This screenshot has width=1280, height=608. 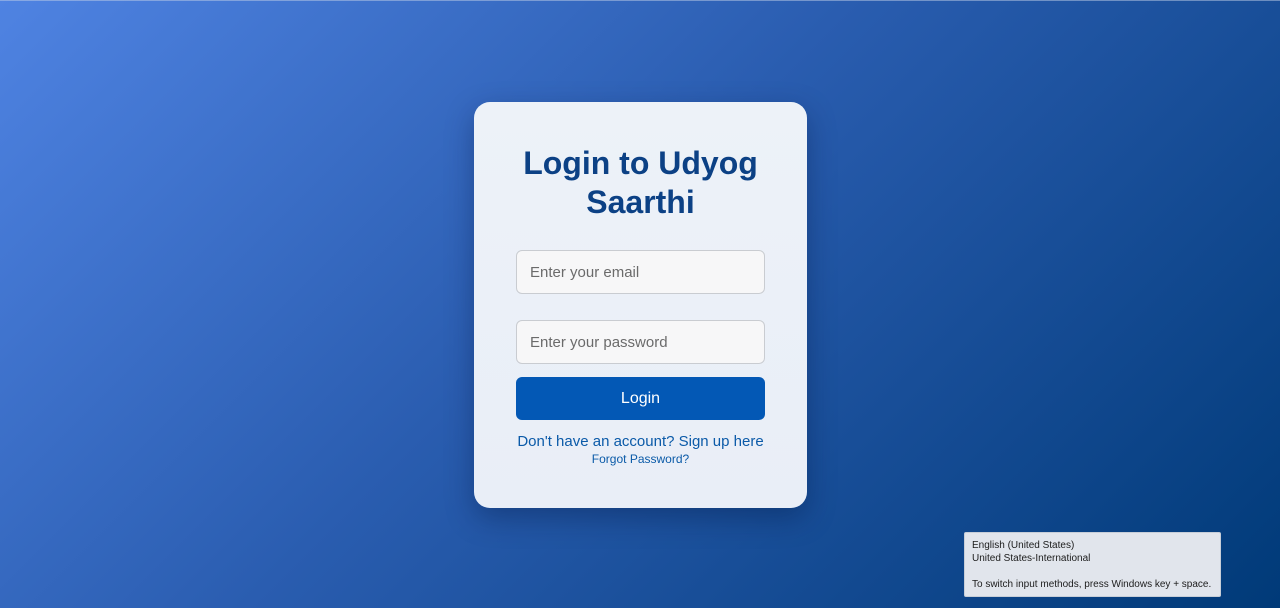 I want to click on password-input, so click(x=640, y=342).